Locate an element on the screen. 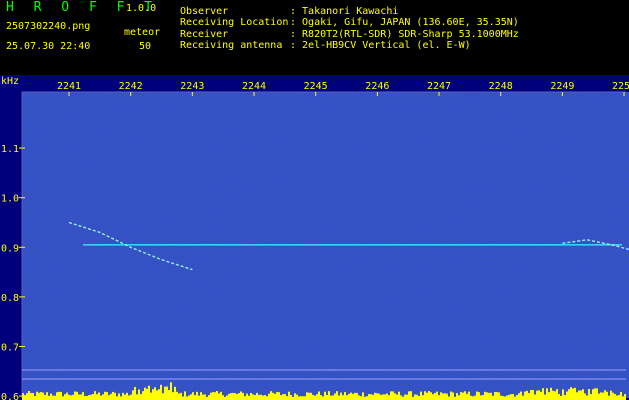 The image size is (629, 400). x-tick-label: 2246 is located at coordinates (377, 86).